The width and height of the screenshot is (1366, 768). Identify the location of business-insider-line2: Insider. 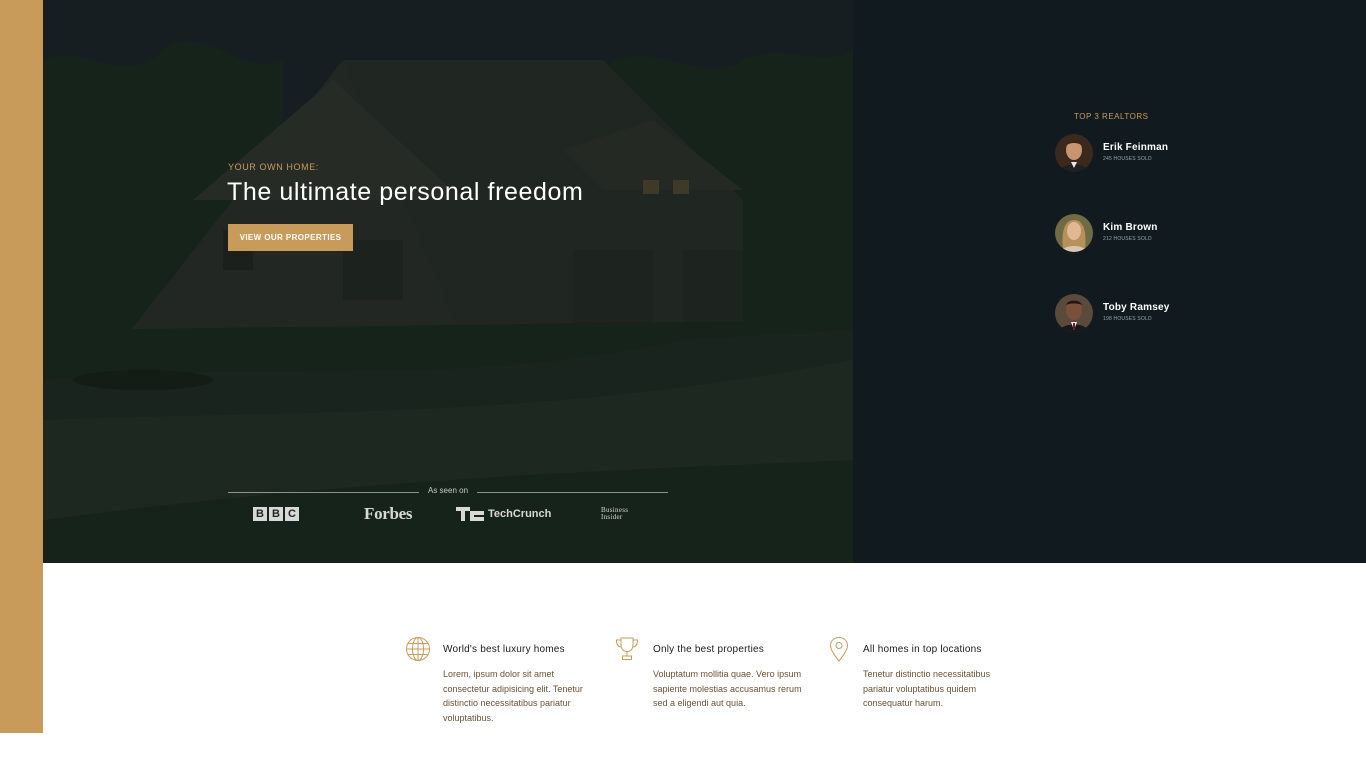
(612, 517).